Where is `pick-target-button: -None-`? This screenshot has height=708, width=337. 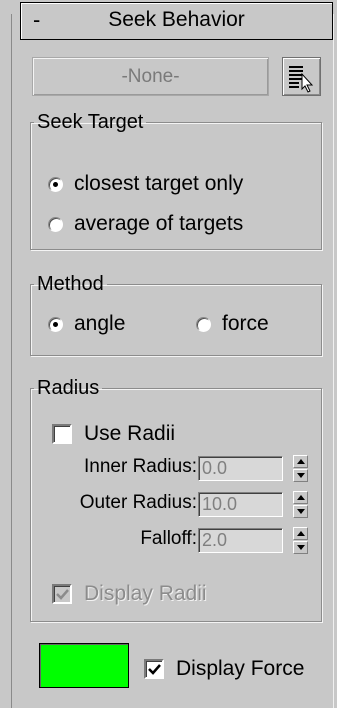 pick-target-button: -None- is located at coordinates (150, 76).